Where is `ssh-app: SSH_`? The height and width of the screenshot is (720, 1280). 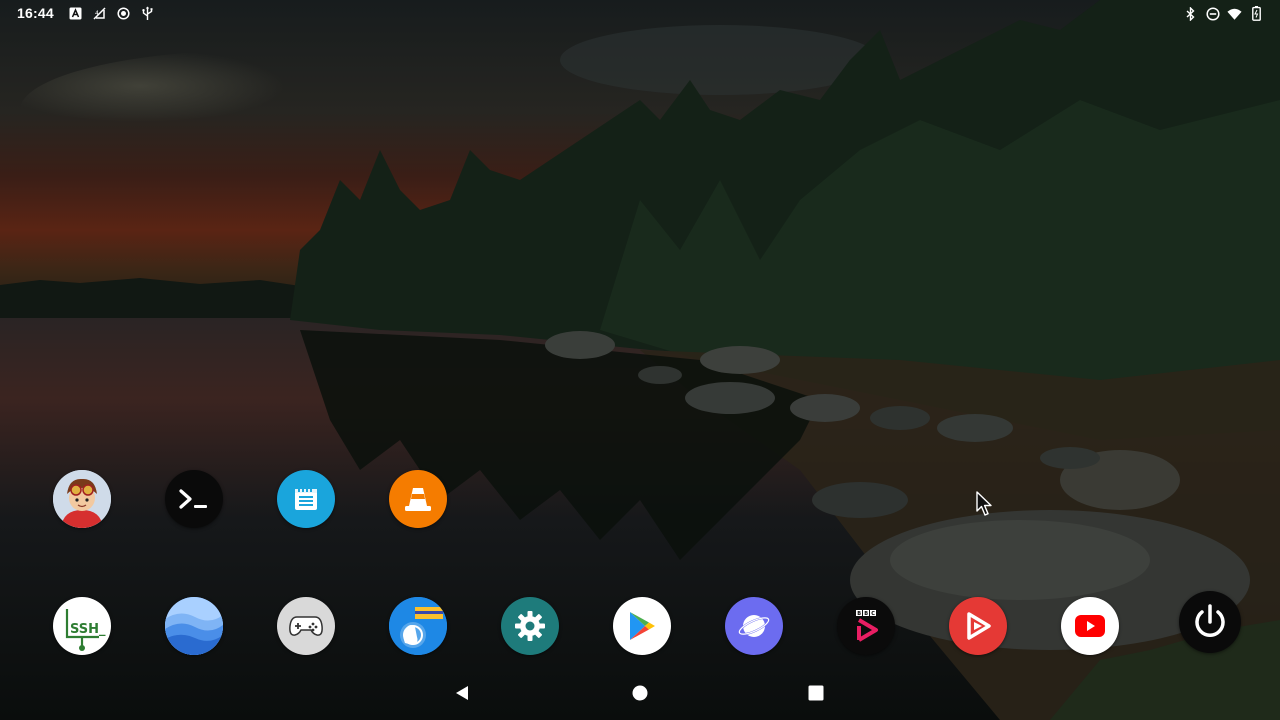 ssh-app: SSH_ is located at coordinates (82, 626).